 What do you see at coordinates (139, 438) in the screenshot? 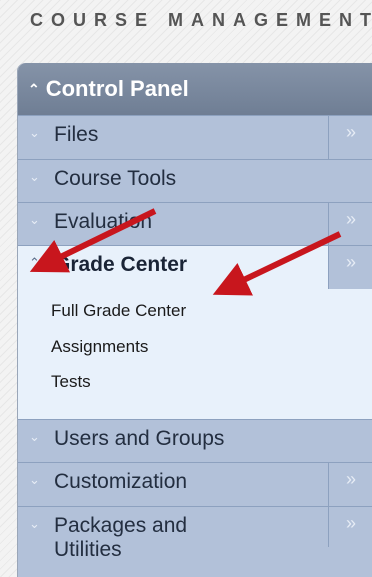
I see `menu-item-label: Users and Groups` at bounding box center [139, 438].